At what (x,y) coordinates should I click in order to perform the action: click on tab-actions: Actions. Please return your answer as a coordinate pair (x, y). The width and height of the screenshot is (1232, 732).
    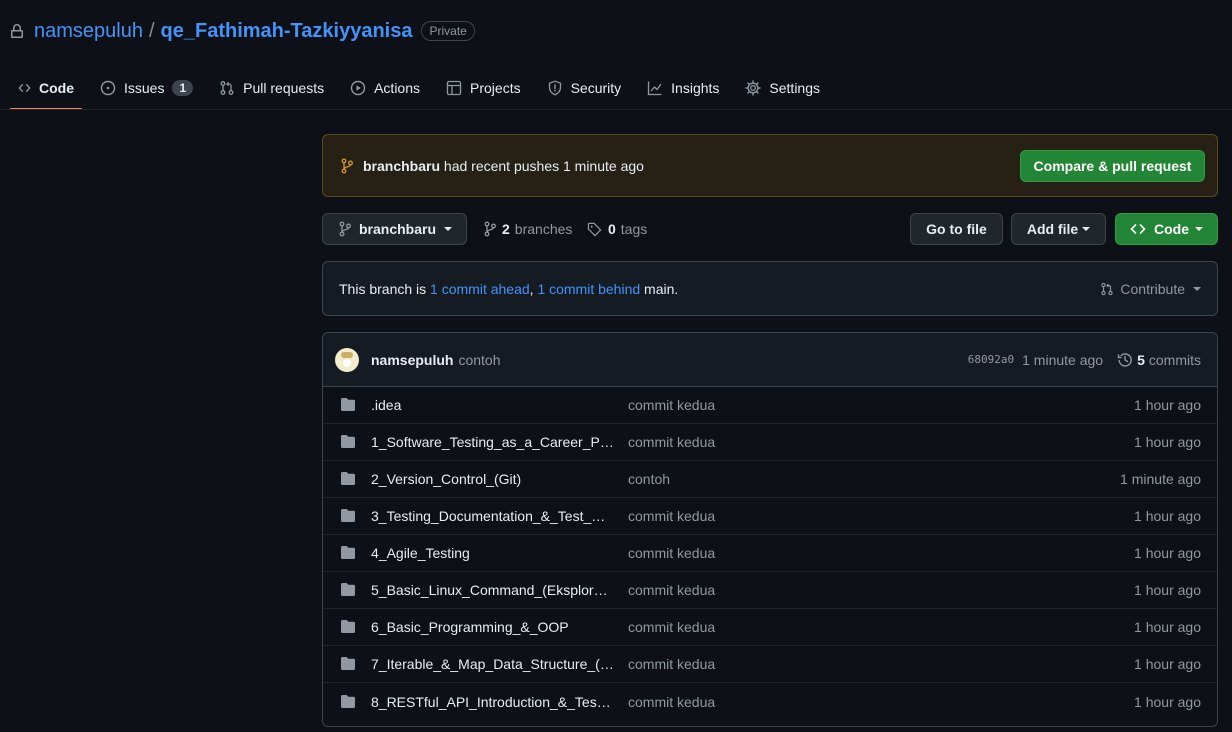
    Looking at the image, I should click on (385, 88).